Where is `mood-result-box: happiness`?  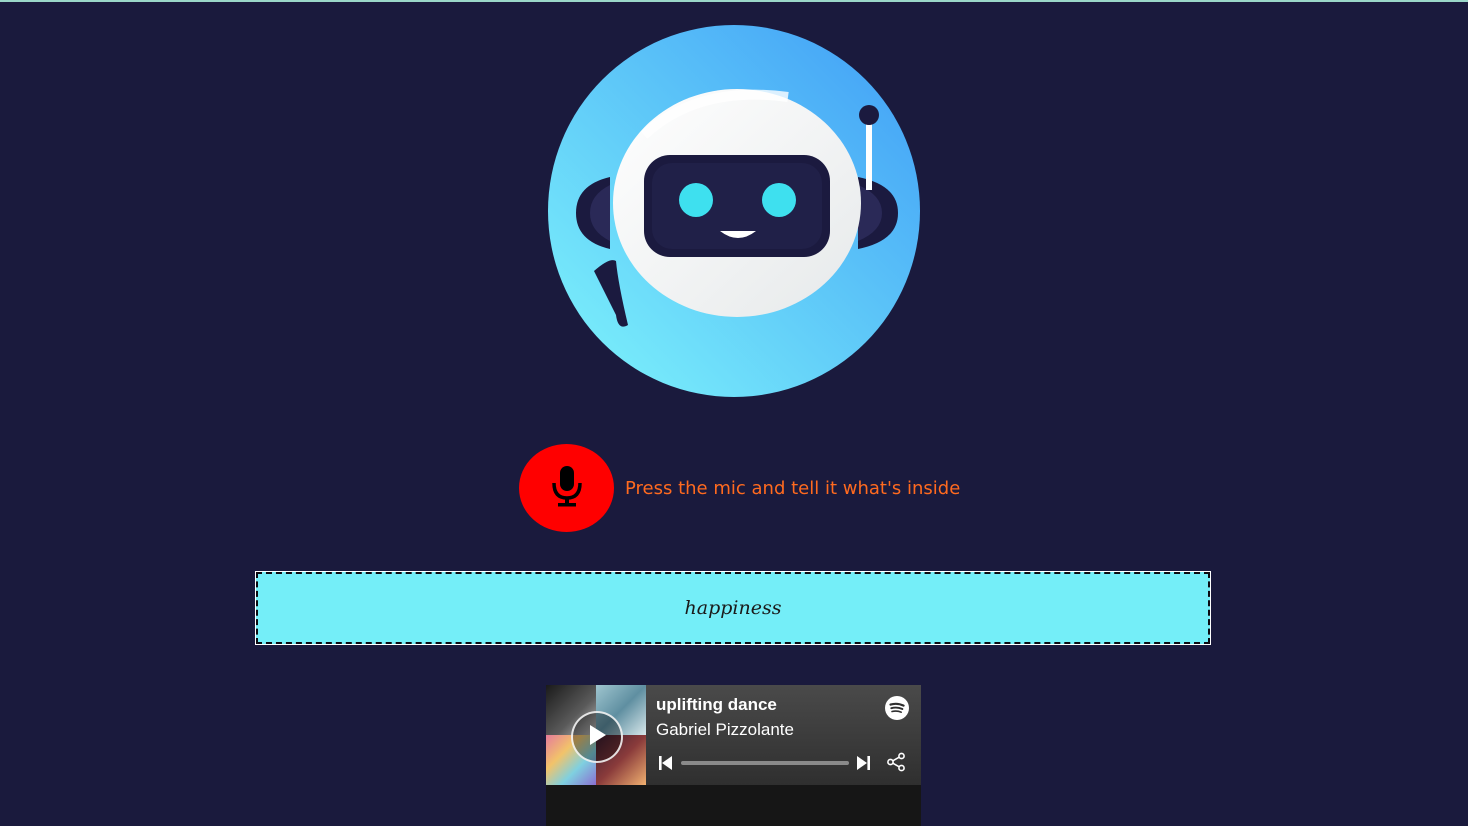
mood-result-box: happiness is located at coordinates (733, 608).